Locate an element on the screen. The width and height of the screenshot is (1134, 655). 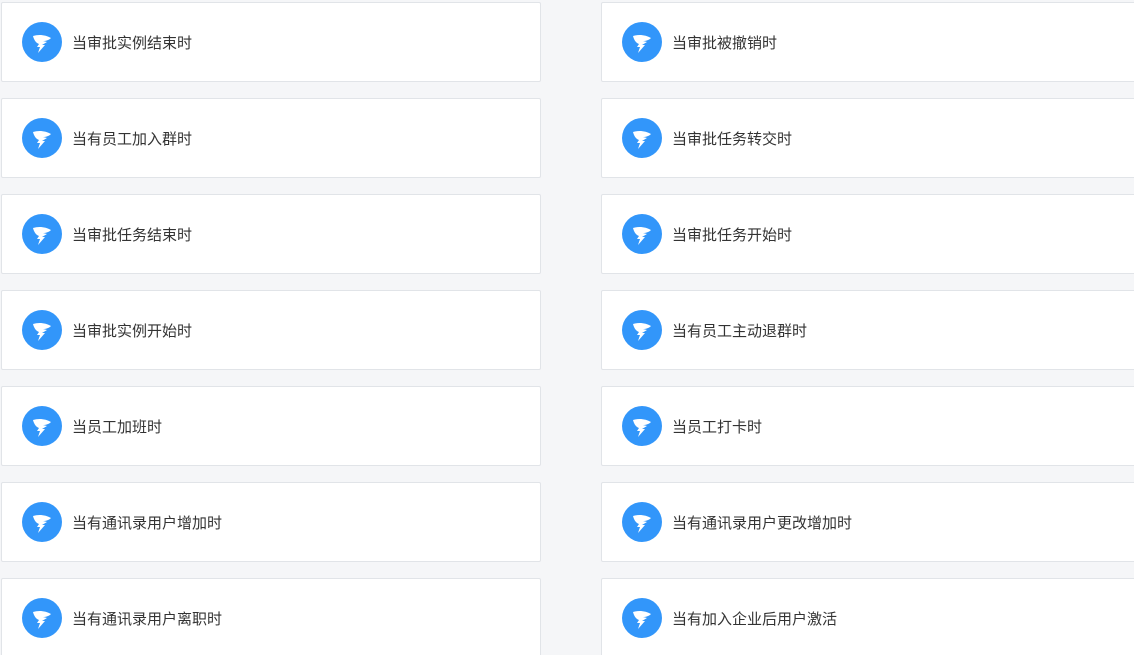
trigger-label: 当审批任务结束时 is located at coordinates (132, 234).